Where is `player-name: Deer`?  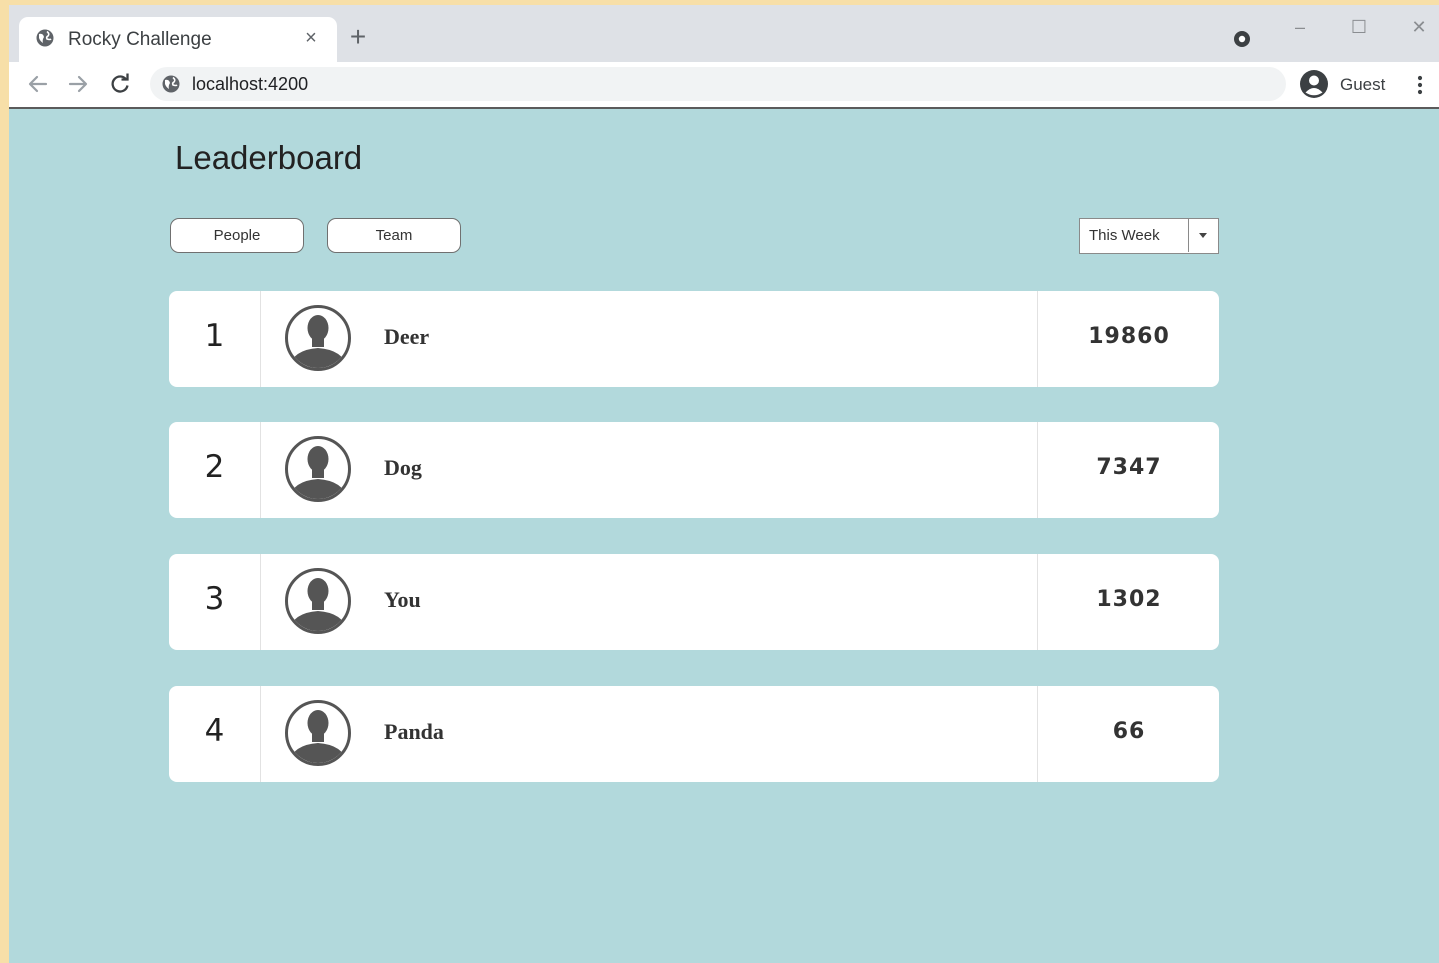
player-name: Deer is located at coordinates (407, 336).